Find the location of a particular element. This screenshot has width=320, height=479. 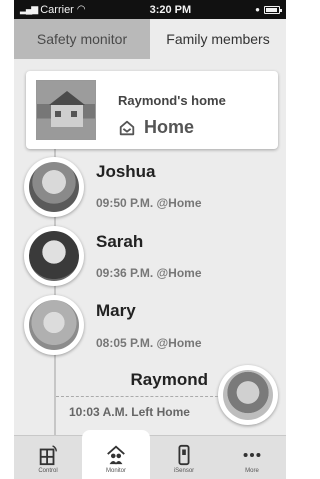

avatar-sarah is located at coordinates (54, 256).